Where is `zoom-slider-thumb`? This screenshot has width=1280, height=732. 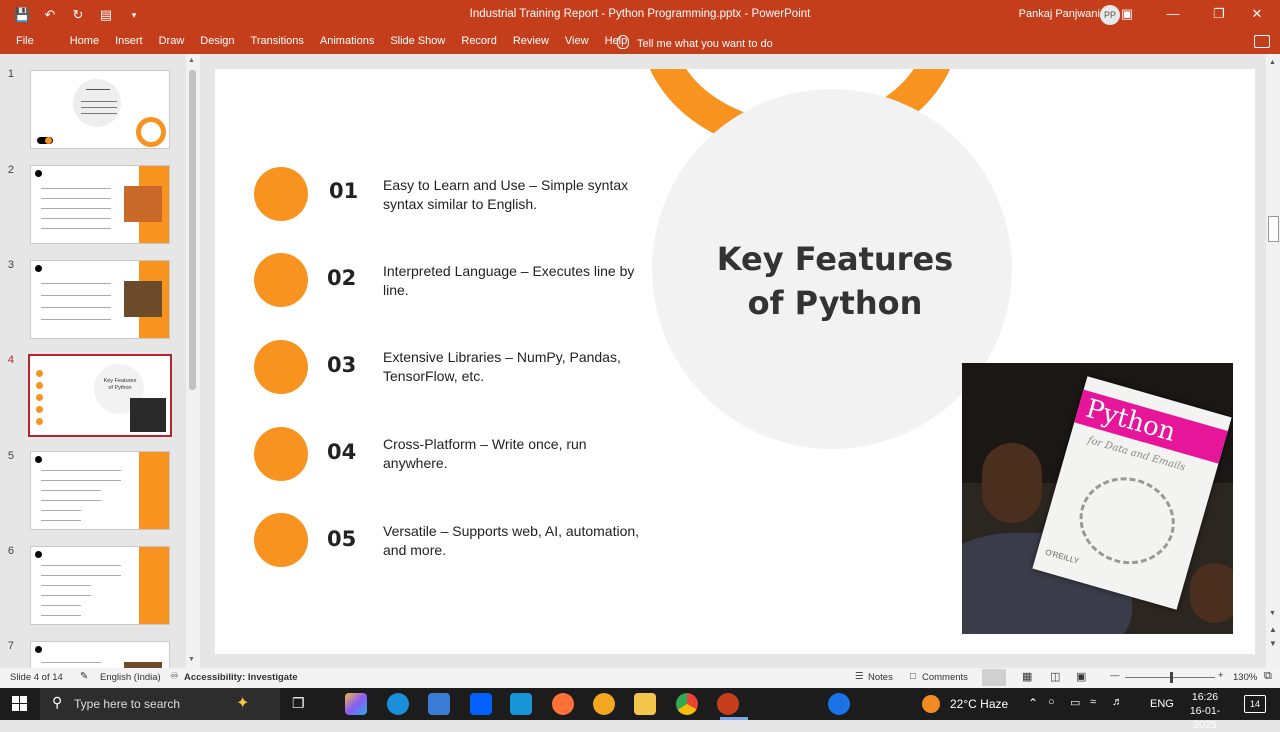
zoom-slider-thumb is located at coordinates (1171, 677).